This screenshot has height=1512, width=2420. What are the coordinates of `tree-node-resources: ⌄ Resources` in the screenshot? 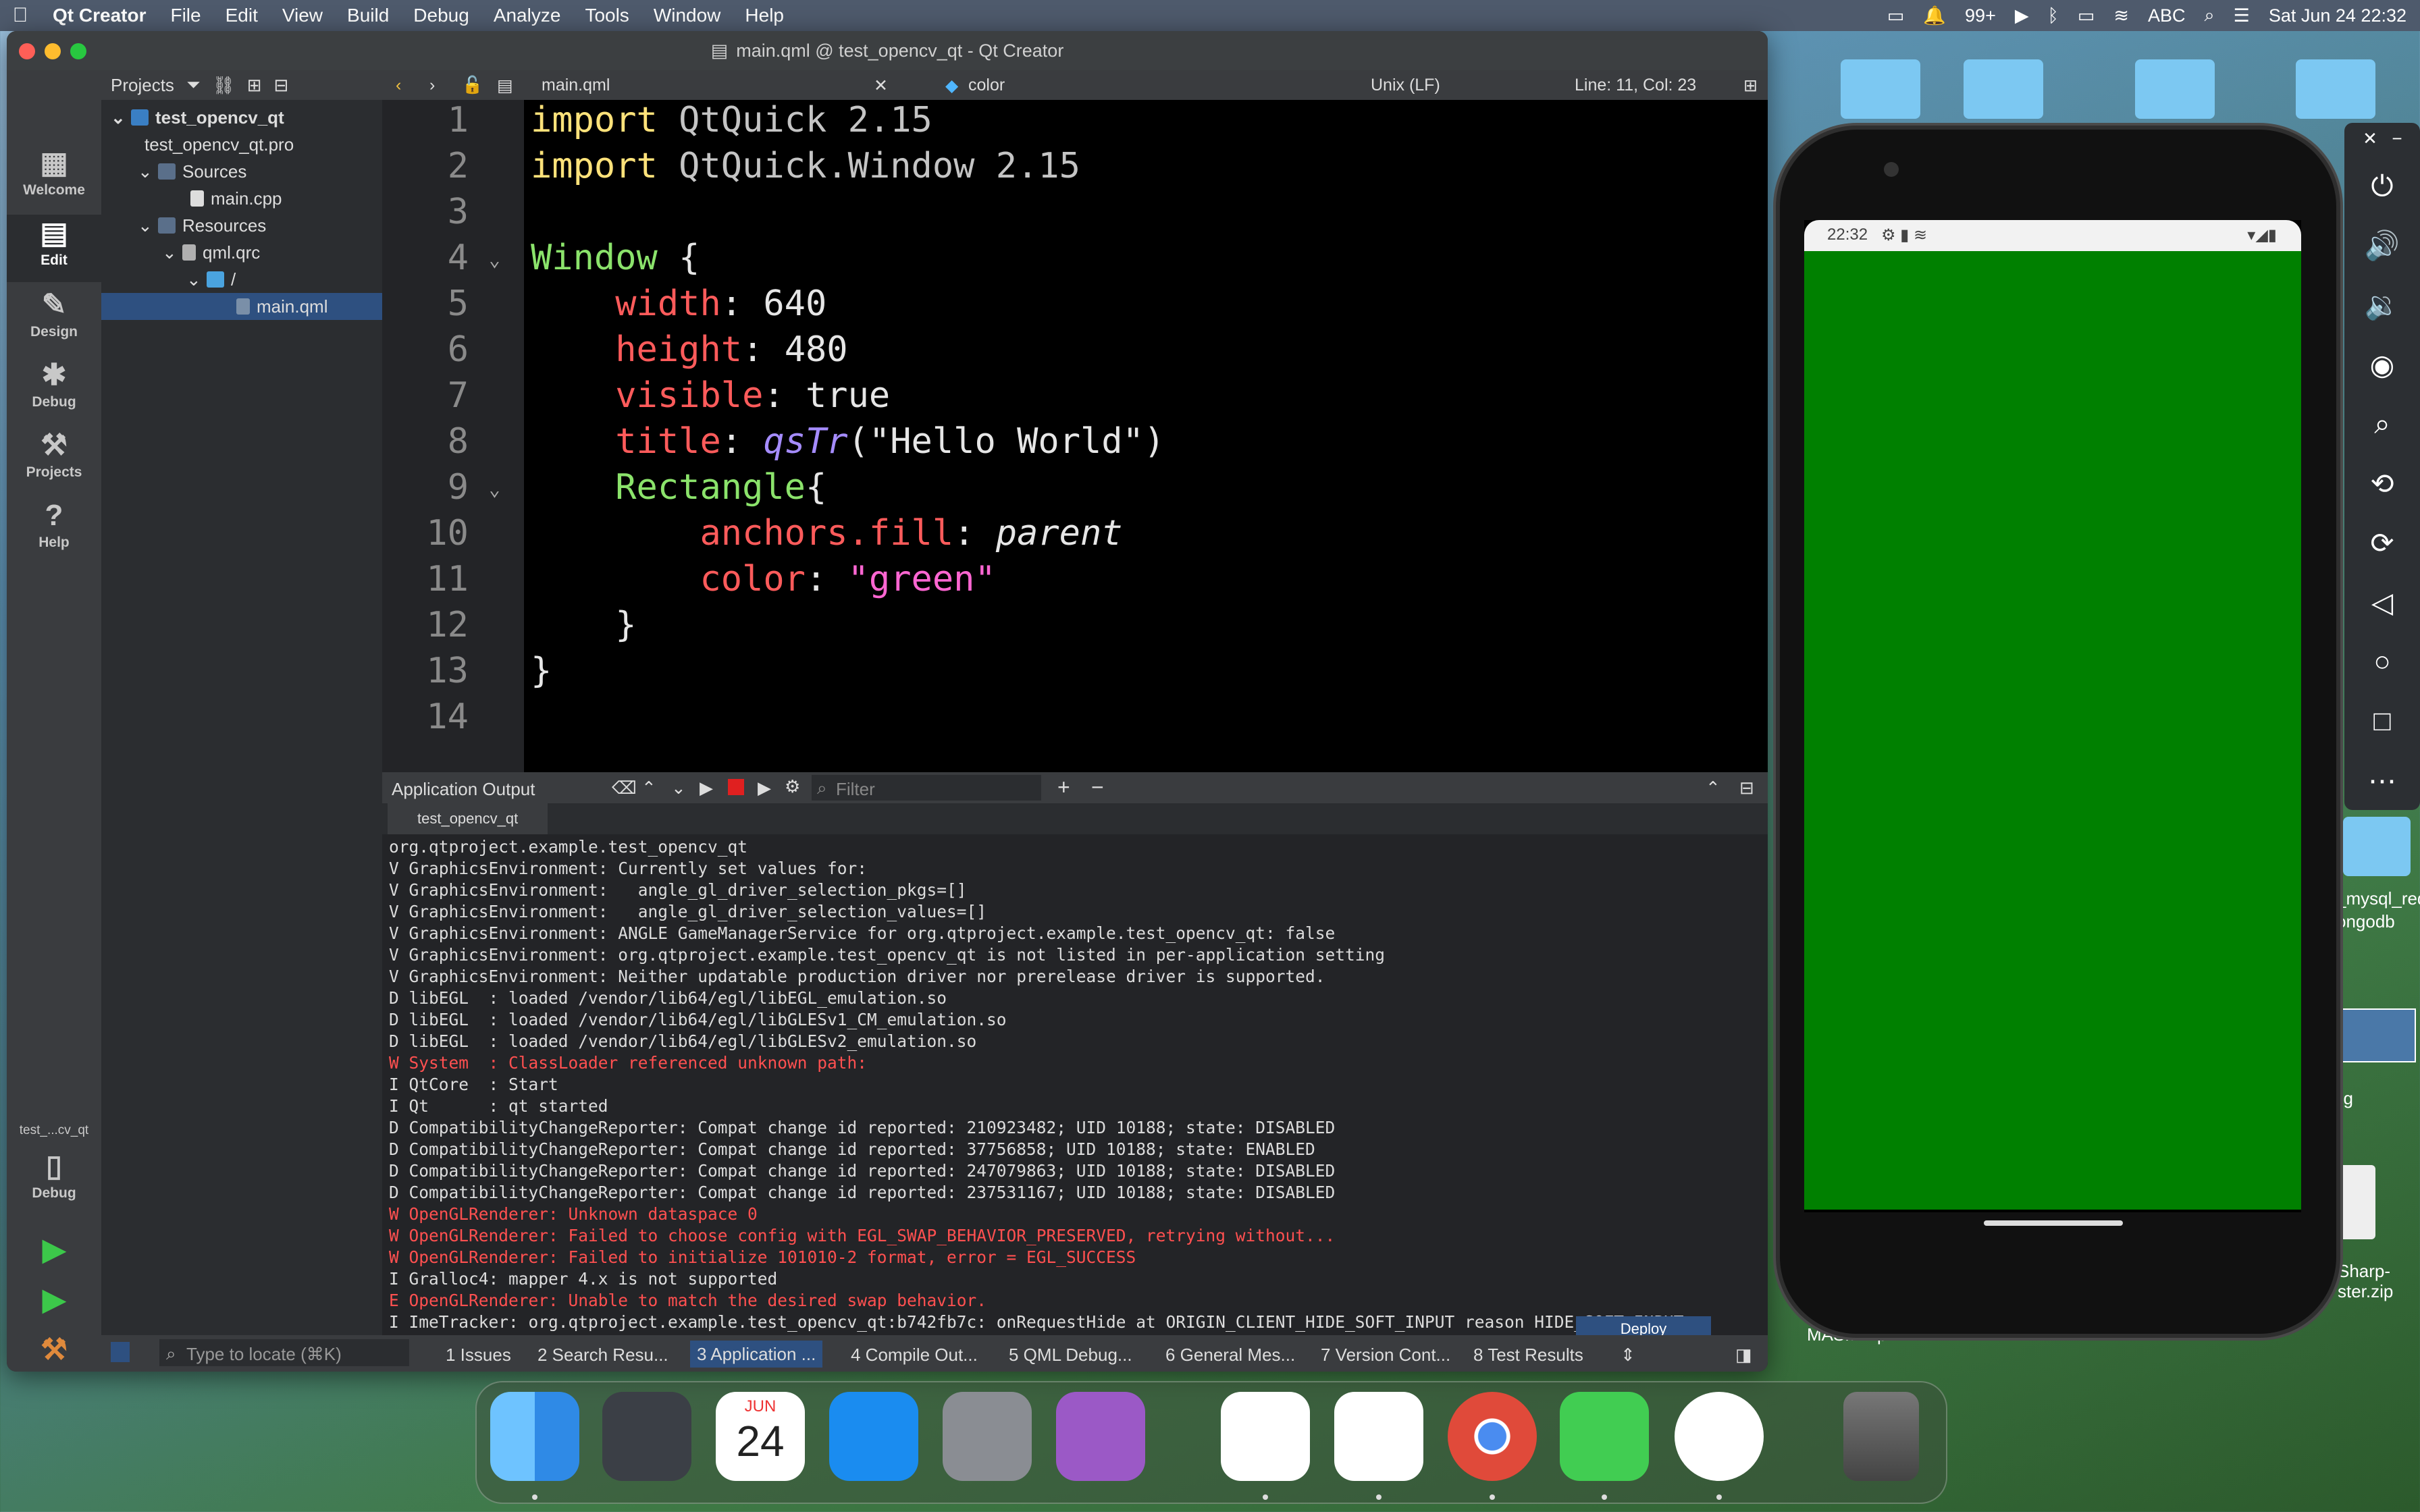 It's located at (202, 226).